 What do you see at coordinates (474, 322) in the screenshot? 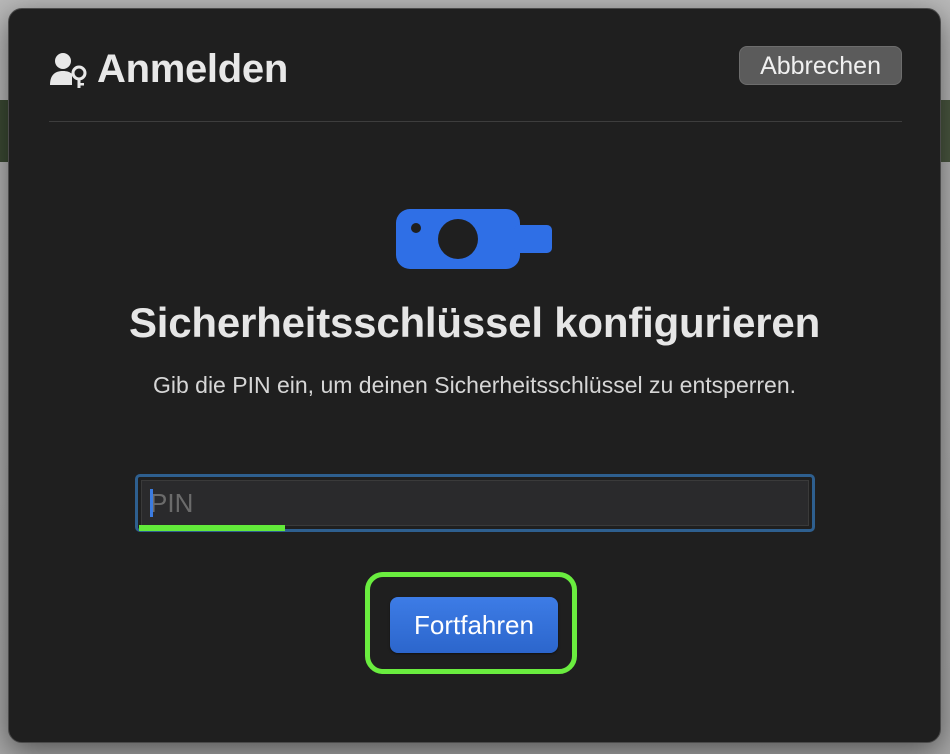
I see `dialog-heading: Sicherheitsschlüssel konfigurieren` at bounding box center [474, 322].